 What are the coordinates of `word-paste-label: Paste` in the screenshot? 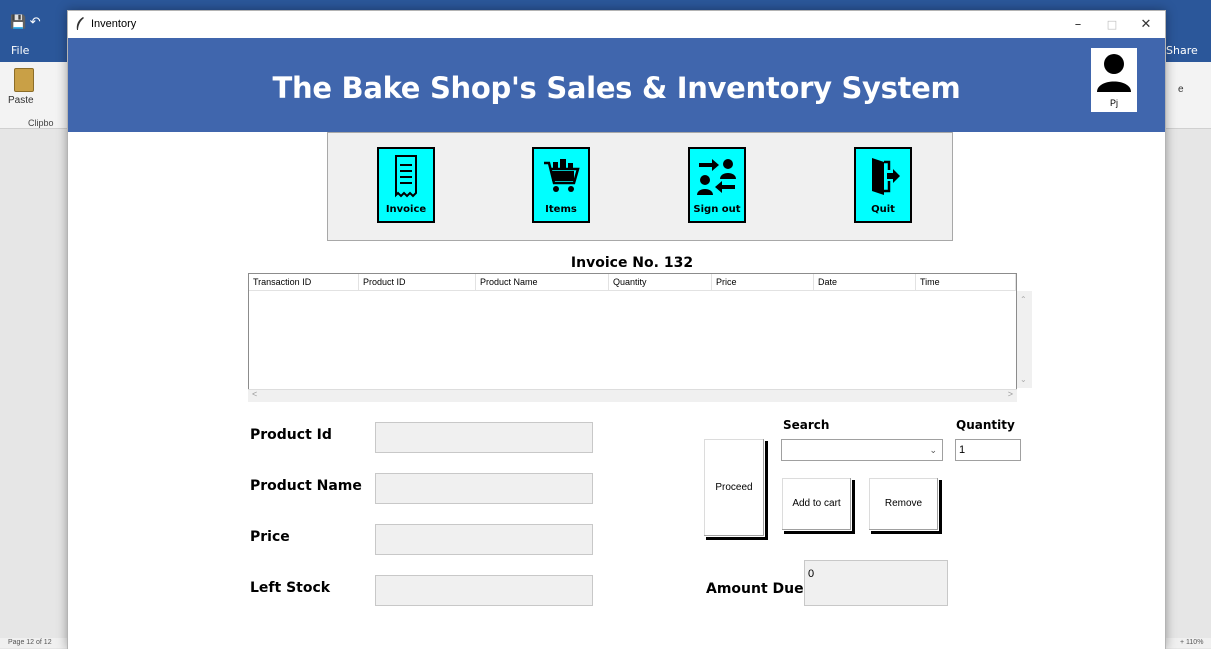 It's located at (21, 100).